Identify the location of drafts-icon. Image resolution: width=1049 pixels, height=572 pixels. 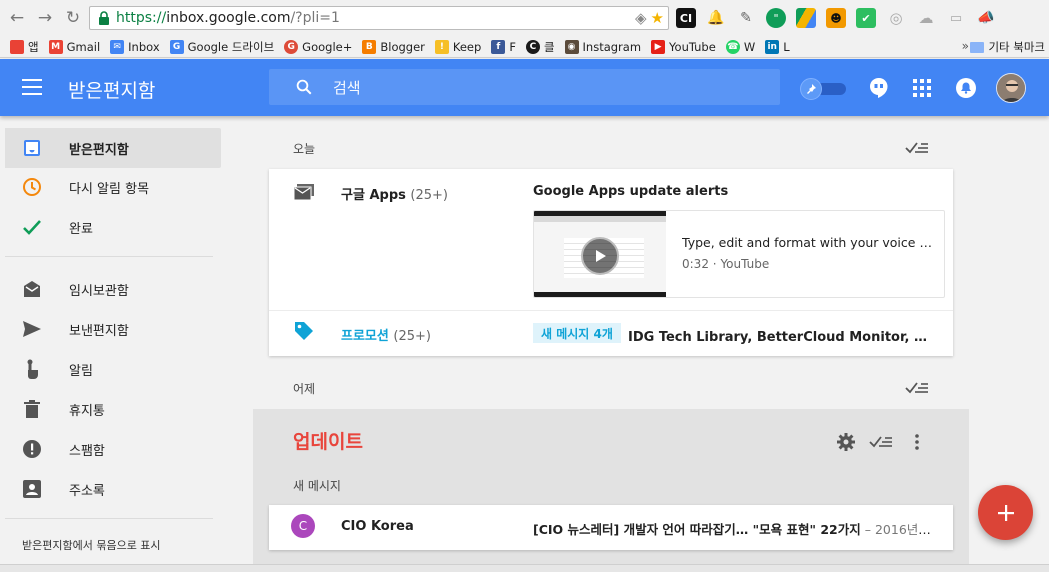
(32, 289).